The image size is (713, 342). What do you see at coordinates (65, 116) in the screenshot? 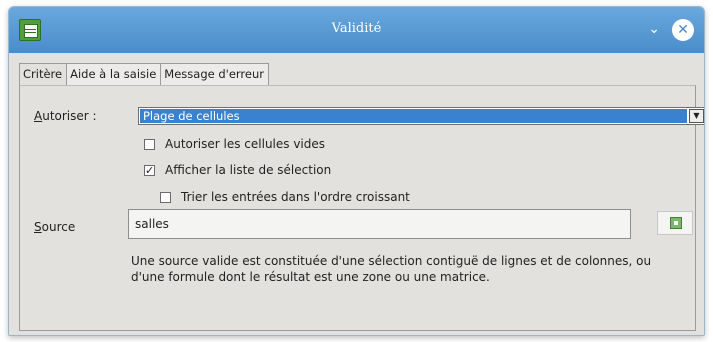
I see `allow-label: Autoriser :` at bounding box center [65, 116].